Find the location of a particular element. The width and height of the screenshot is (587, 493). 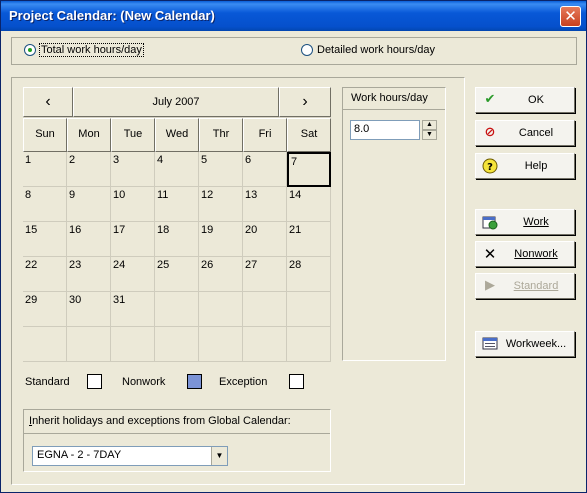

day-cell: 4 is located at coordinates (177, 169).